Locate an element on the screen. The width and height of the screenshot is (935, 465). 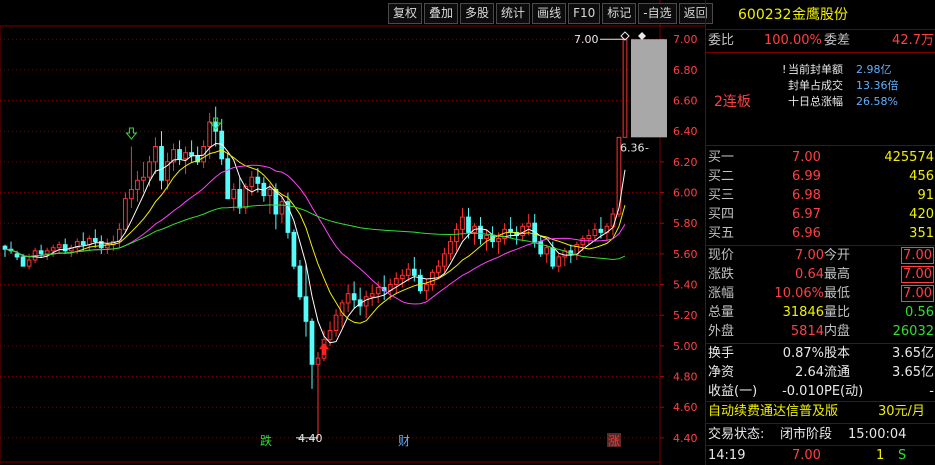
order-ratio-row: 委比 100.00% 委差 42.7万 is located at coordinates (820, 40).